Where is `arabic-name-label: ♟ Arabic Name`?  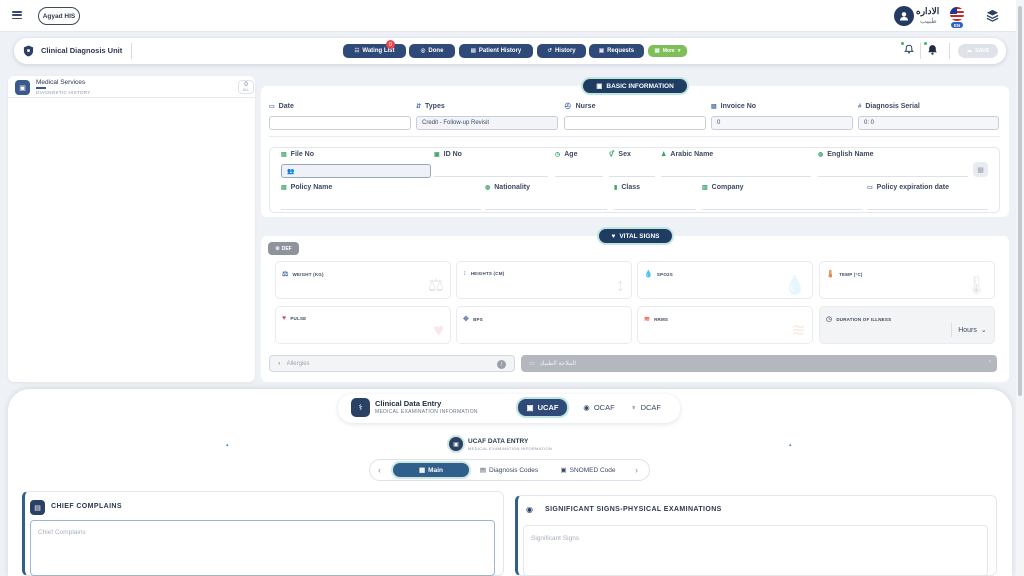
arabic-name-label: ♟ Arabic Name is located at coordinates (687, 154).